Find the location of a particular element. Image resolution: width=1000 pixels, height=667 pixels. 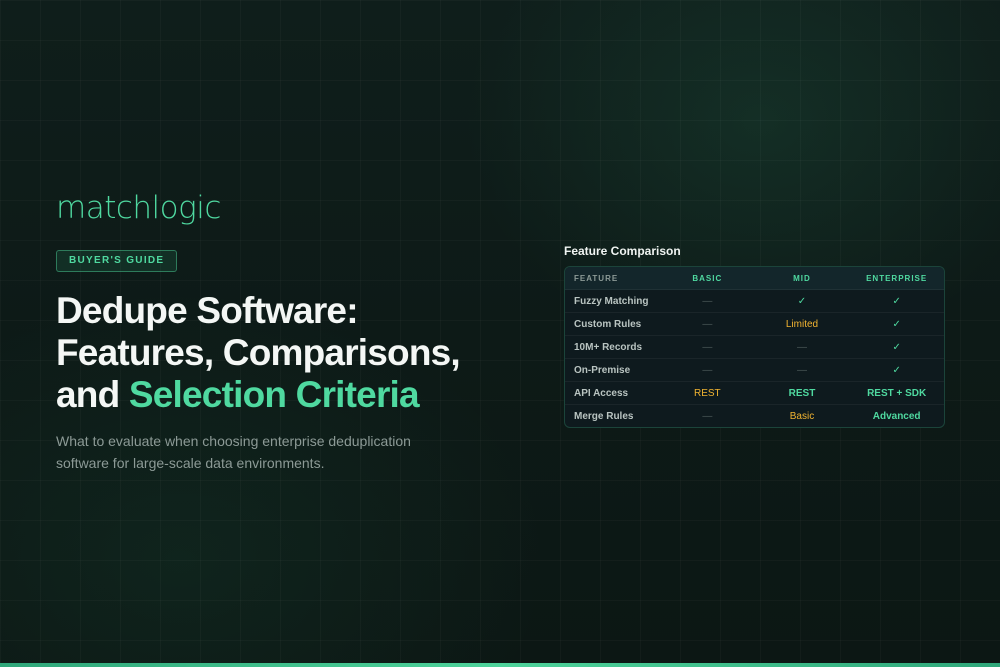

enterprise-value-cell: Advanced is located at coordinates (896, 415).